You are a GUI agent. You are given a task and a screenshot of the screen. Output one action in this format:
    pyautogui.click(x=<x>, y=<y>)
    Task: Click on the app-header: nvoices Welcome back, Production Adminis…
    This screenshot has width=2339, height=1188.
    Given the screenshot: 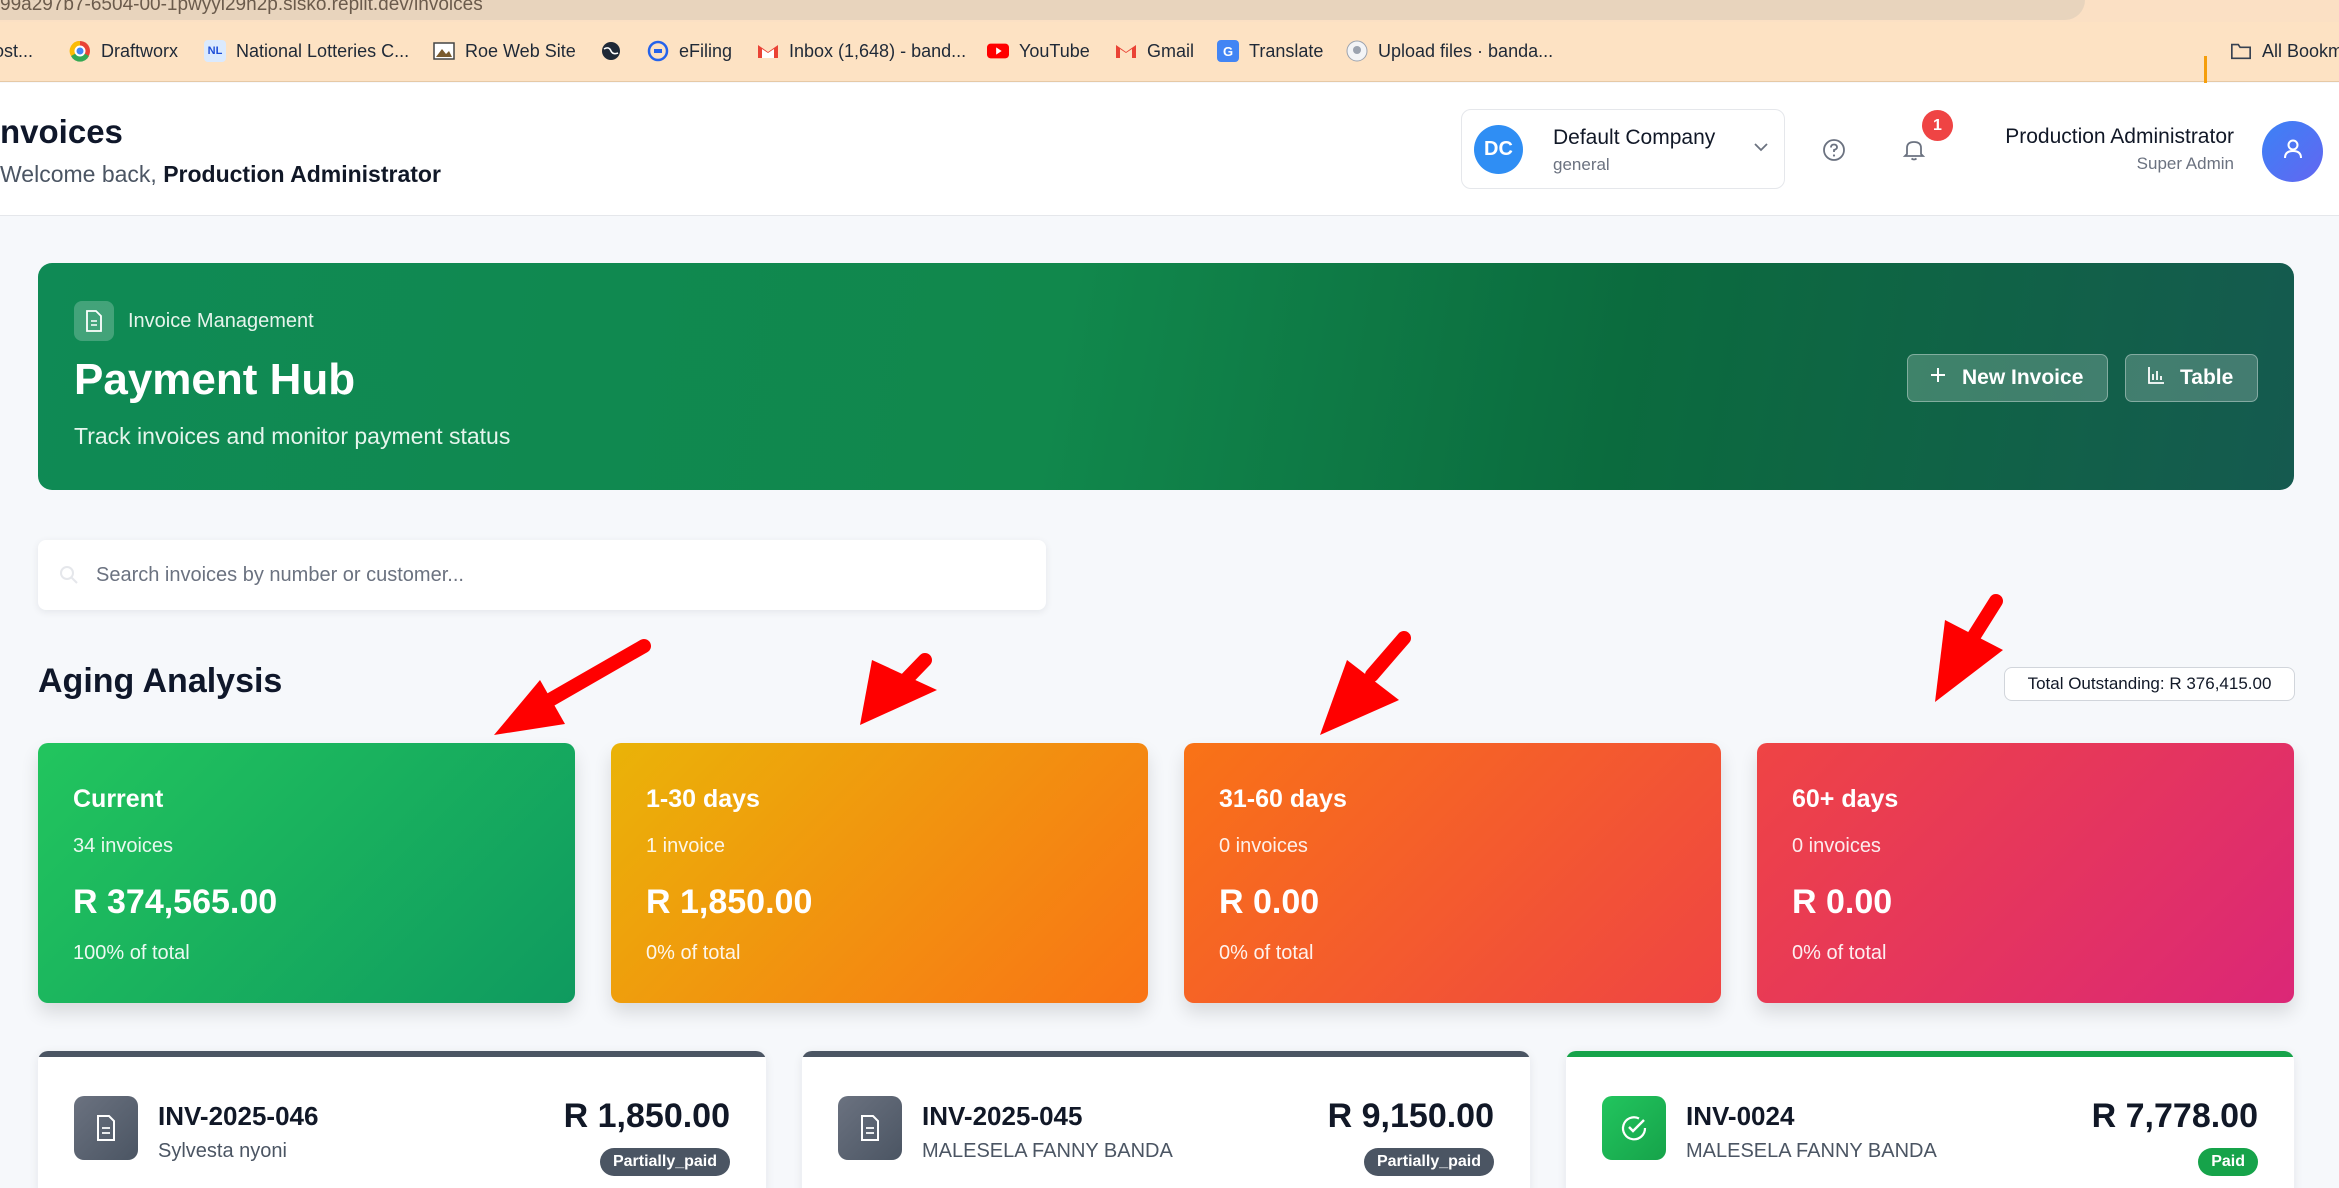 What is the action you would take?
    pyautogui.click(x=1169, y=149)
    